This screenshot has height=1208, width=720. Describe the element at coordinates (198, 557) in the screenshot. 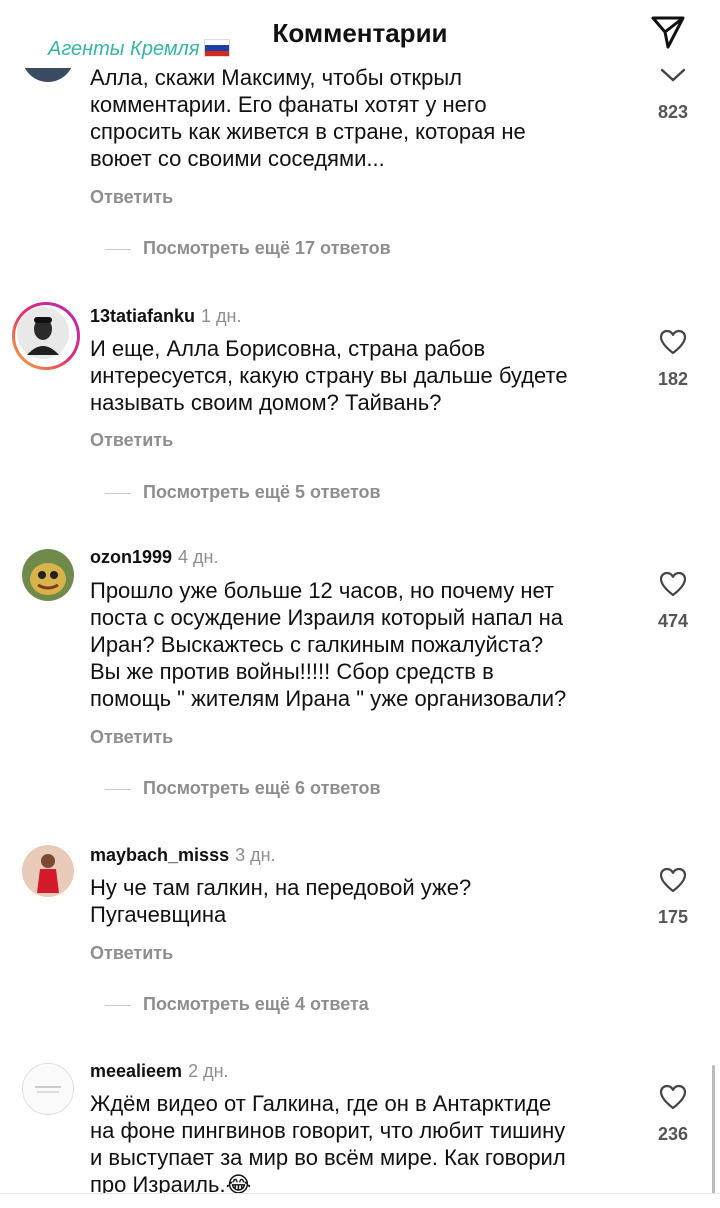

I see `timestamp: 4 дн.` at that location.